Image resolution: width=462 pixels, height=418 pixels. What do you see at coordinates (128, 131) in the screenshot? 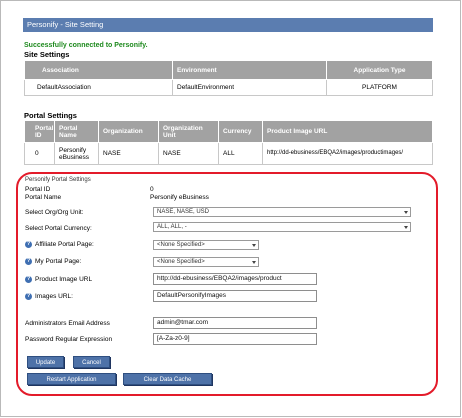
I see `column-header-organization: Organization` at bounding box center [128, 131].